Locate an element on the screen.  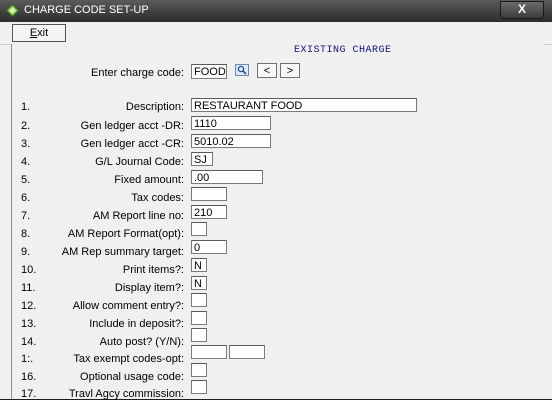
exit-button: Exit is located at coordinates (39, 33).